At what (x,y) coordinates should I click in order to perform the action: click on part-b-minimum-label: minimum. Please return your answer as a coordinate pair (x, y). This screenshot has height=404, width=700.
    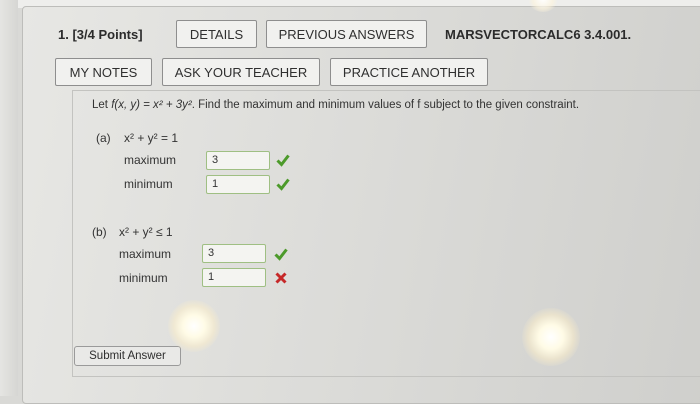
    Looking at the image, I should click on (143, 278).